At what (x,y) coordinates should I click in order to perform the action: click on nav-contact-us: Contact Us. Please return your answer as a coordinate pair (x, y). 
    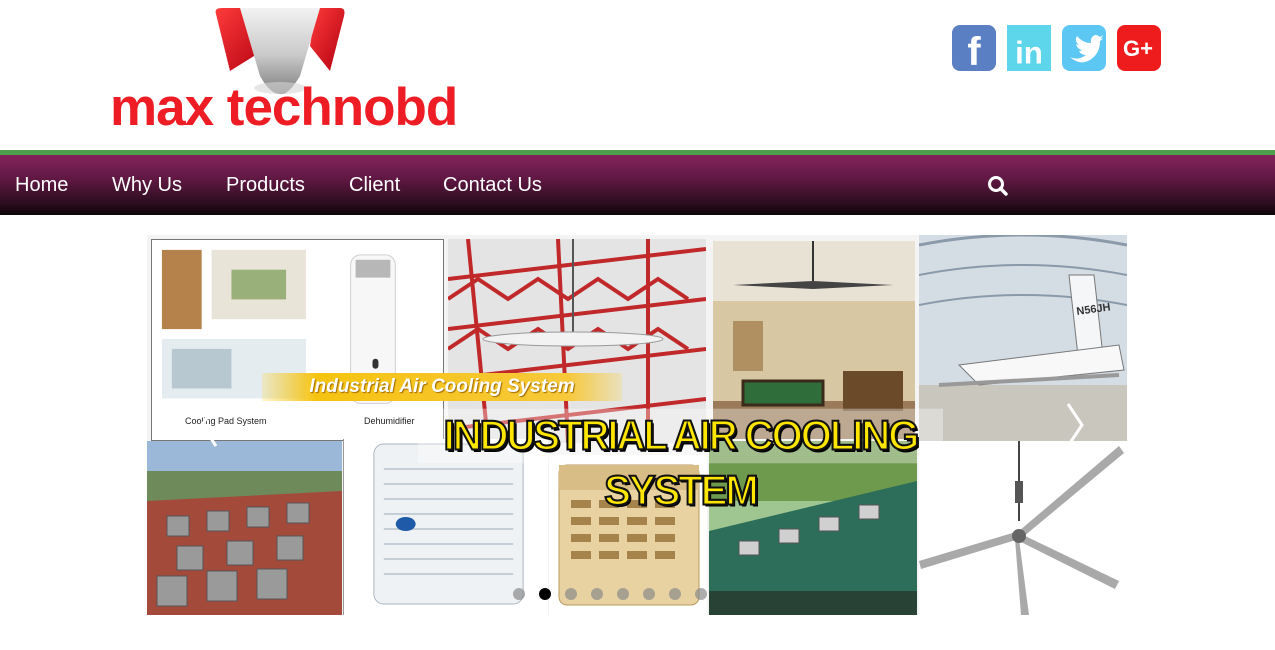
    Looking at the image, I should click on (492, 185).